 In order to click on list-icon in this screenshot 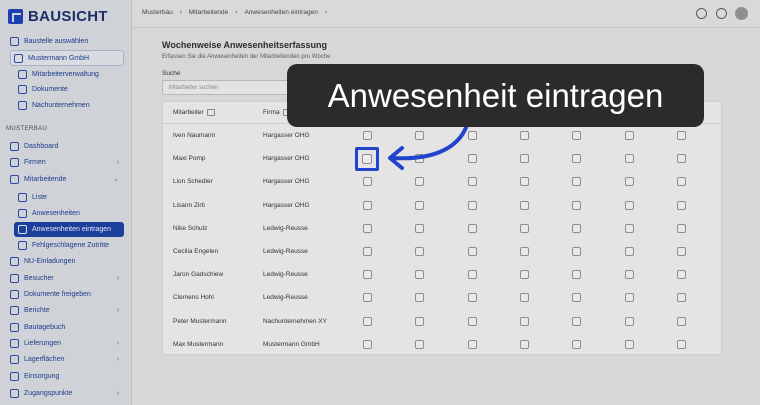, I will do `click(22, 197)`.